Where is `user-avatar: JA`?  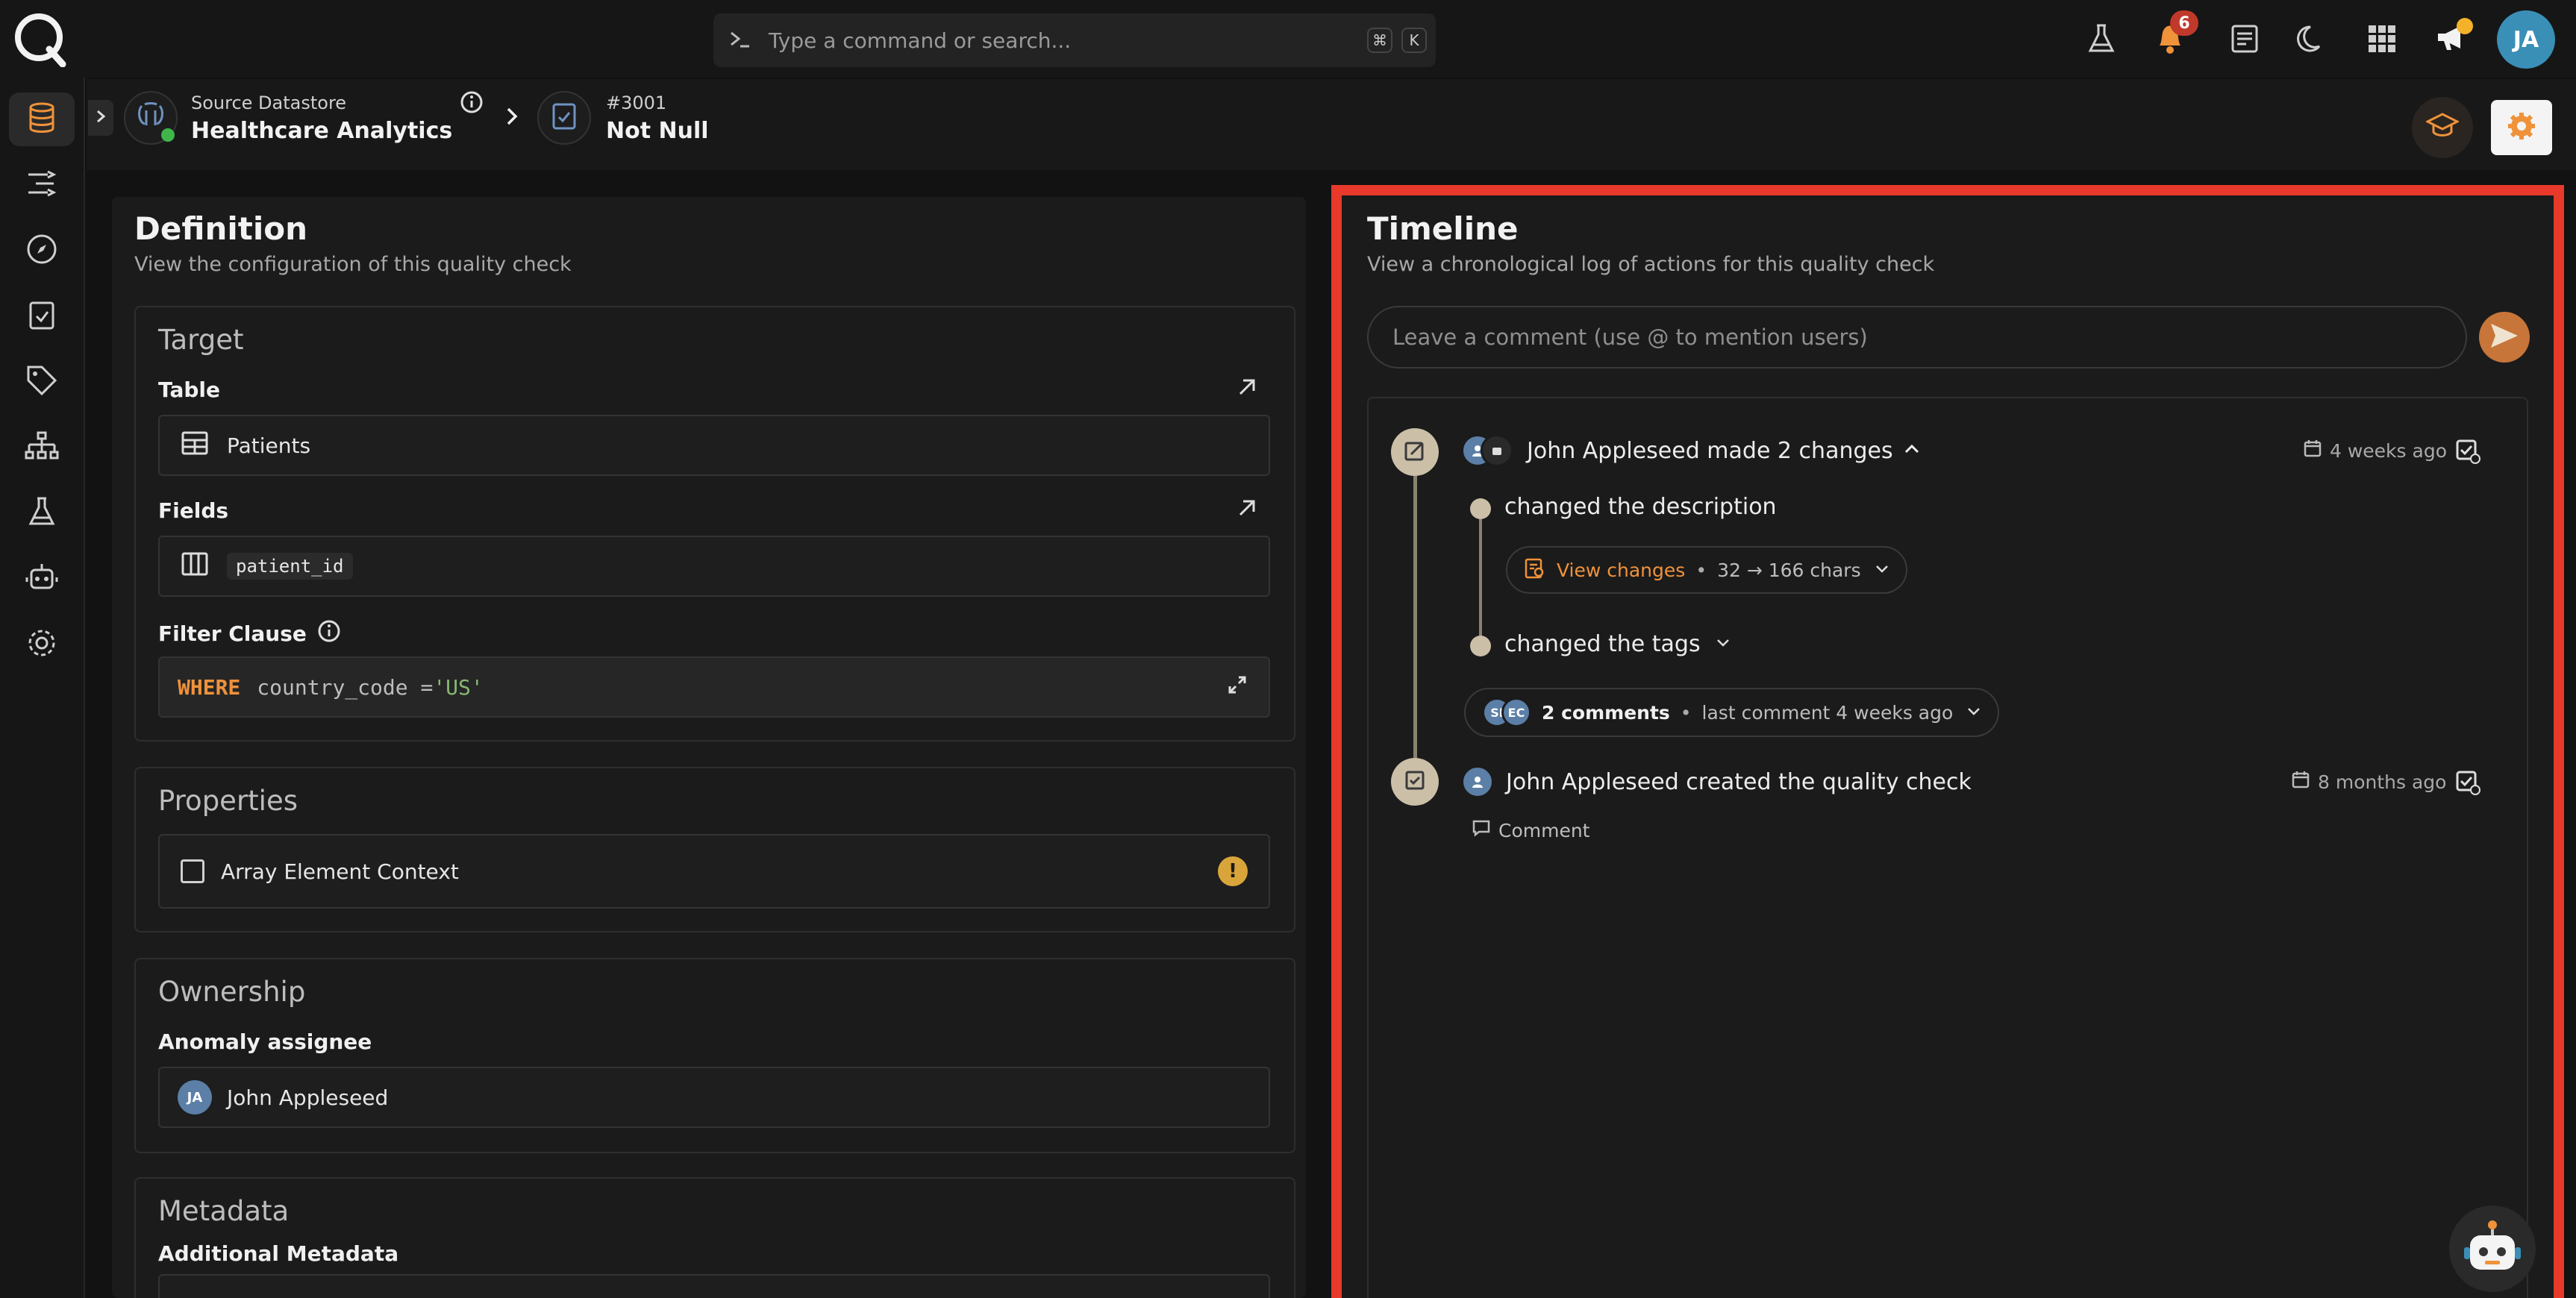 user-avatar: JA is located at coordinates (2526, 39).